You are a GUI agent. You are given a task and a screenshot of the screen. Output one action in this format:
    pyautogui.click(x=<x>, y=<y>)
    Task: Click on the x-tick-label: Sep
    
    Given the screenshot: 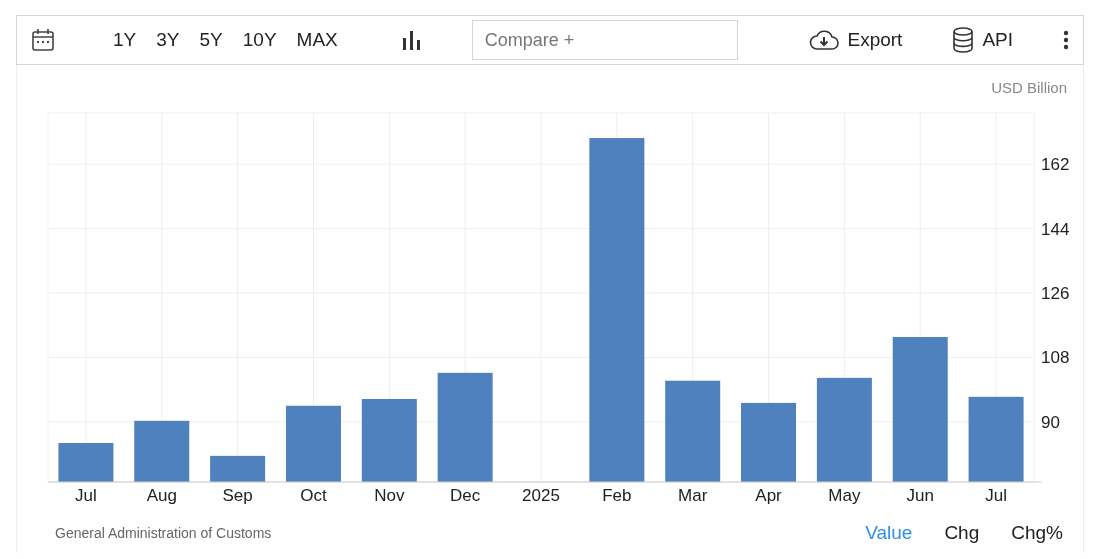 What is the action you would take?
    pyautogui.click(x=237, y=495)
    